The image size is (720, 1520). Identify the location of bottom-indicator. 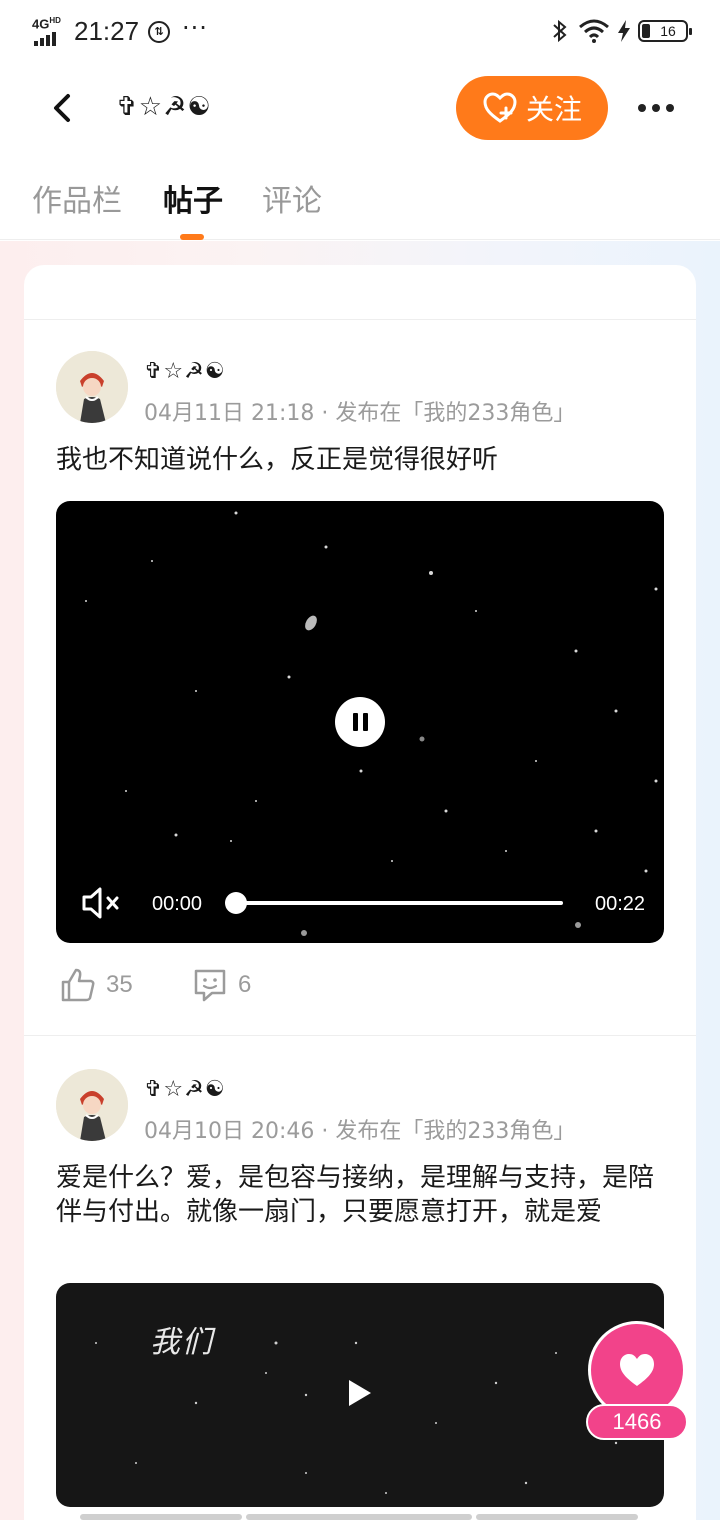
(360, 1517).